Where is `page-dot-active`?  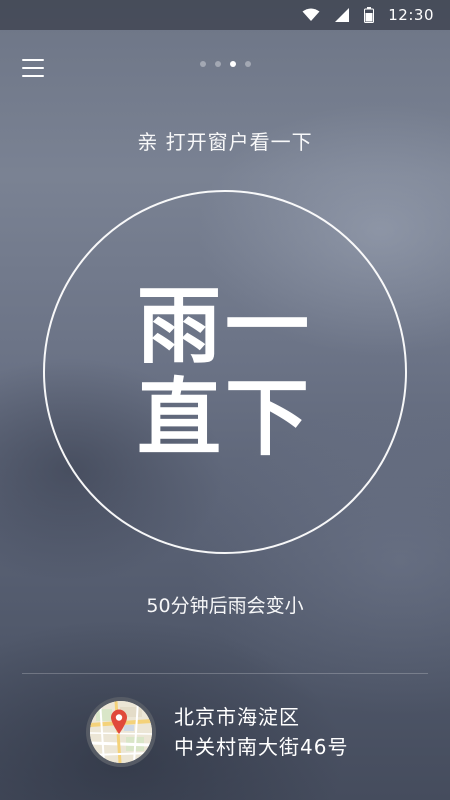 page-dot-active is located at coordinates (232, 64).